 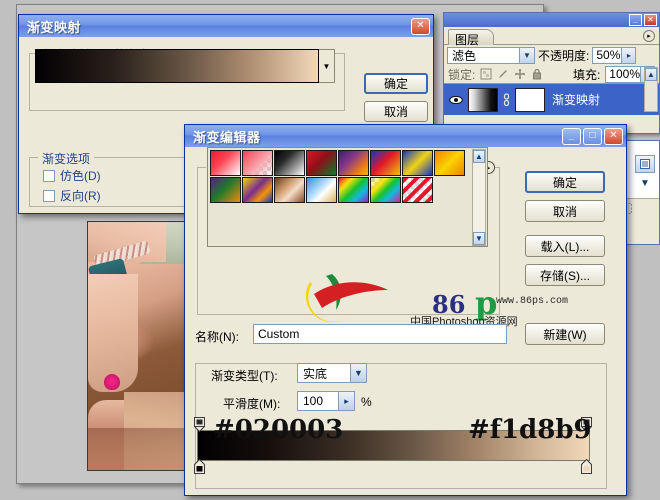 I want to click on new-preset-label: 新建(W), so click(x=565, y=334).